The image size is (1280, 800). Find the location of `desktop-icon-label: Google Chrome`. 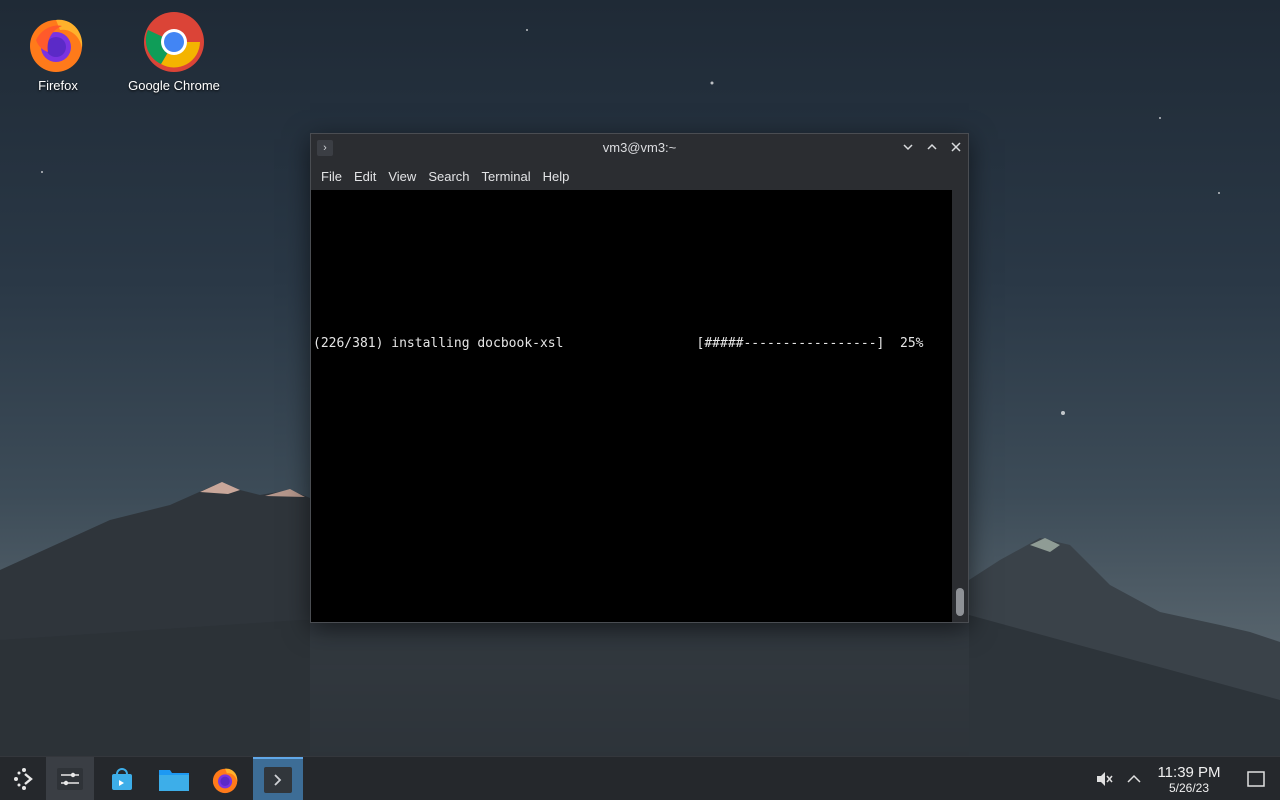

desktop-icon-label: Google Chrome is located at coordinates (174, 85).